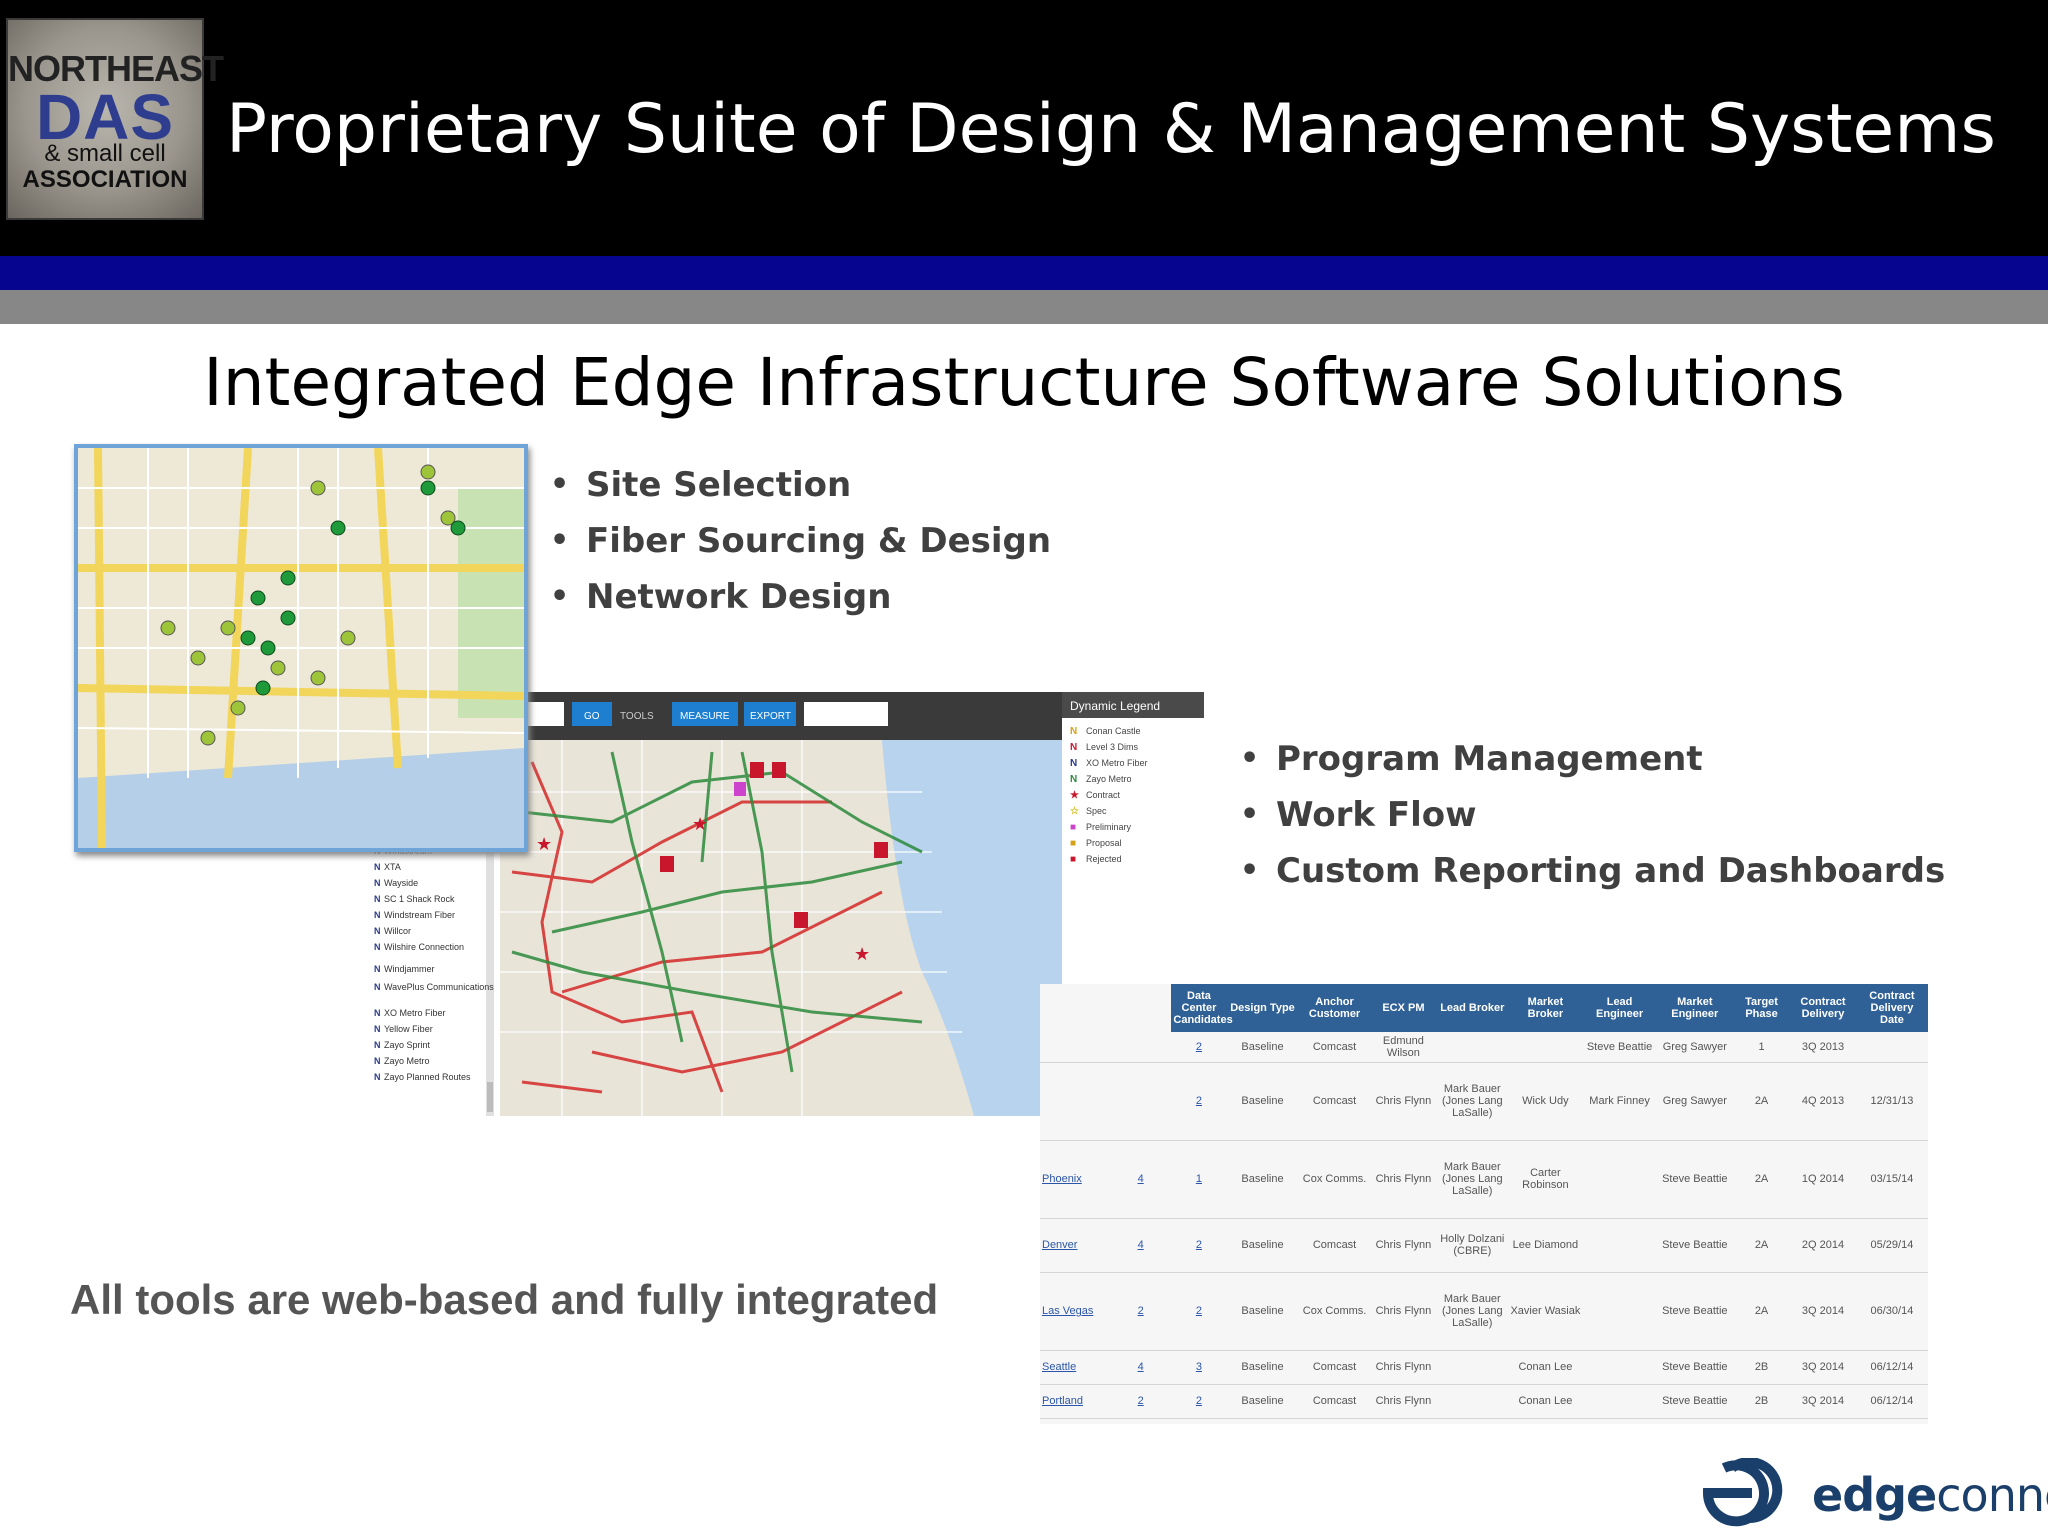 This screenshot has width=2048, height=1536. What do you see at coordinates (1067, 1311) in the screenshot?
I see `market-link: Las Vegas` at bounding box center [1067, 1311].